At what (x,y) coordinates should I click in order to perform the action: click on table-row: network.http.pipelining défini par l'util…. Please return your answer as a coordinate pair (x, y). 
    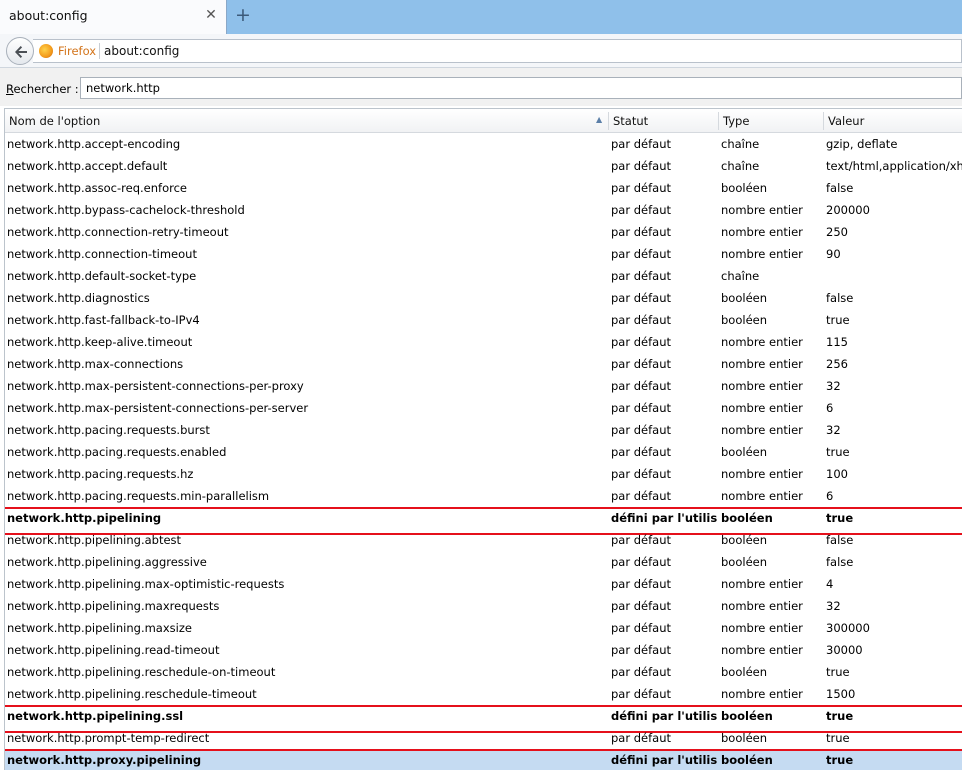
    Looking at the image, I should click on (483, 521).